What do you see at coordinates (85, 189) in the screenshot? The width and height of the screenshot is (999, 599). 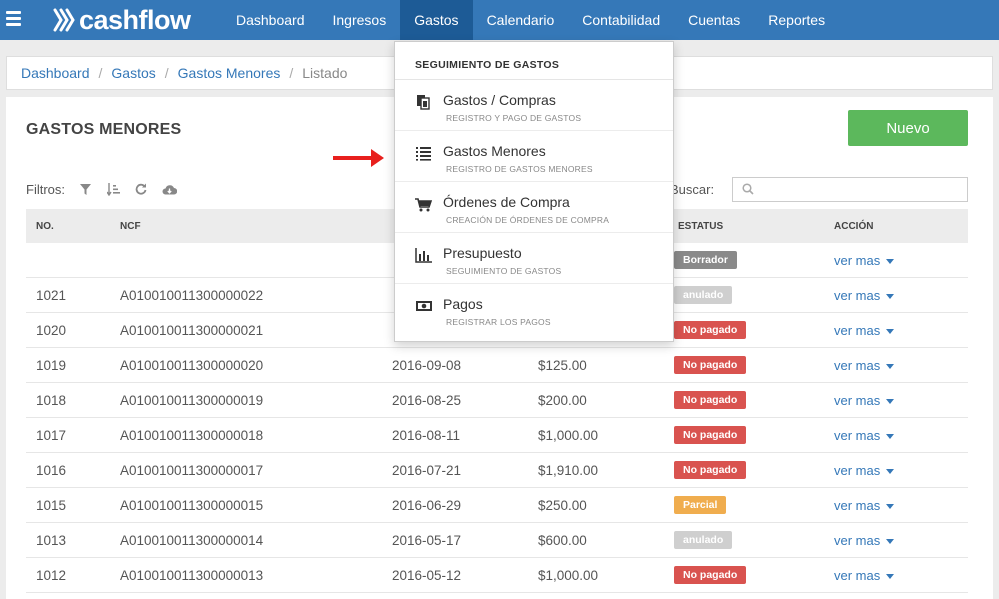 I see `filter-icon` at bounding box center [85, 189].